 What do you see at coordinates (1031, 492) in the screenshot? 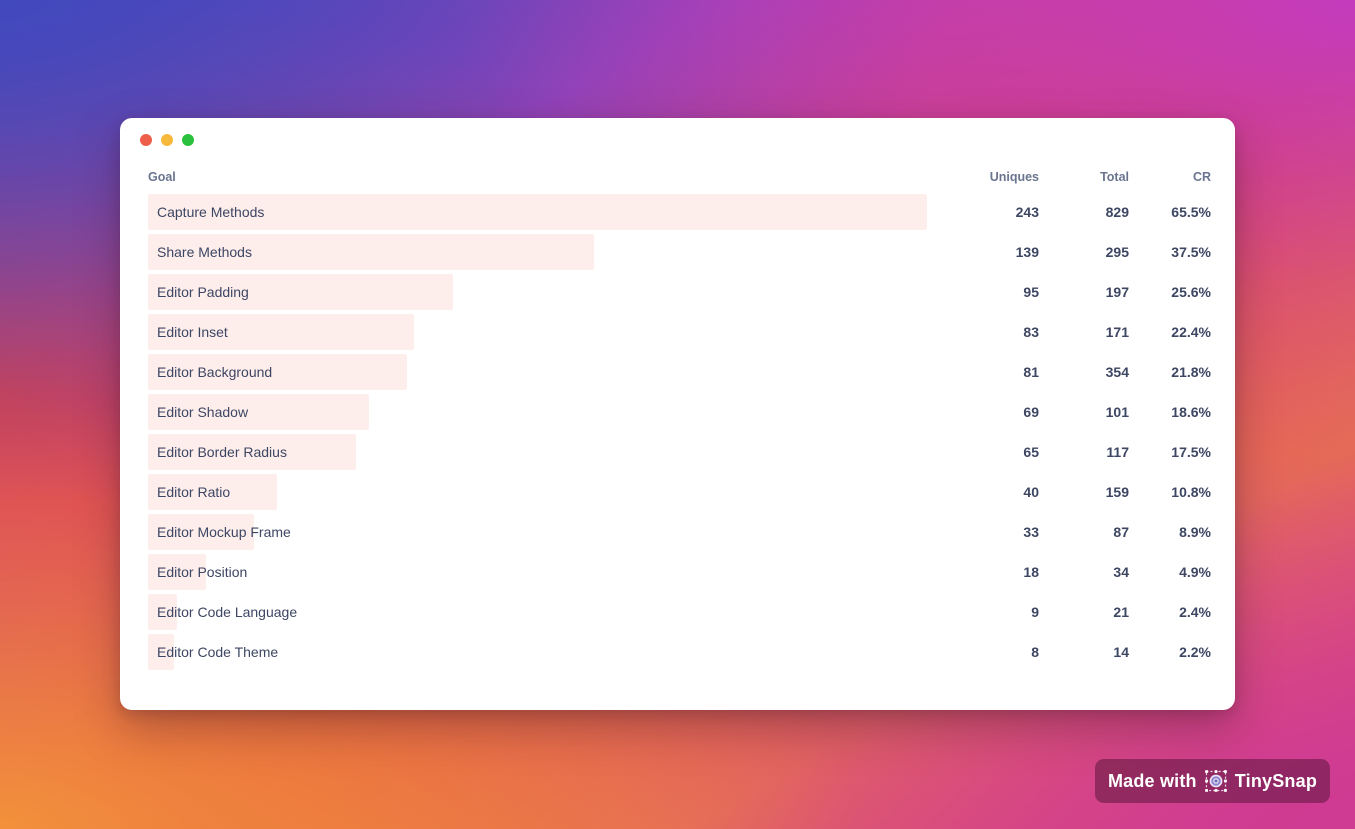
I see `uniques-cell: 40` at bounding box center [1031, 492].